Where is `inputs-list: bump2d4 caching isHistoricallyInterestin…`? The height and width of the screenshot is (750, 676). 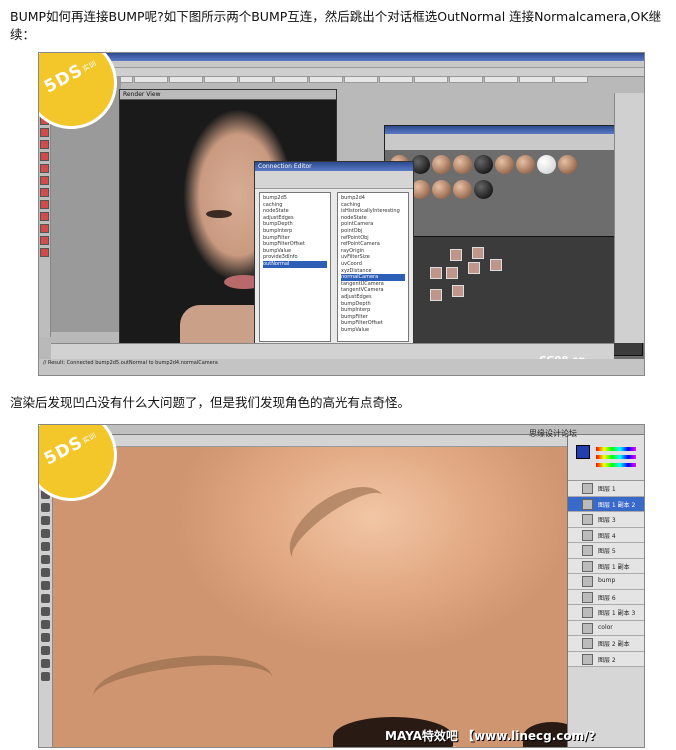
inputs-list: bump2d4 caching isHistoricallyInterestin… is located at coordinates (373, 267).